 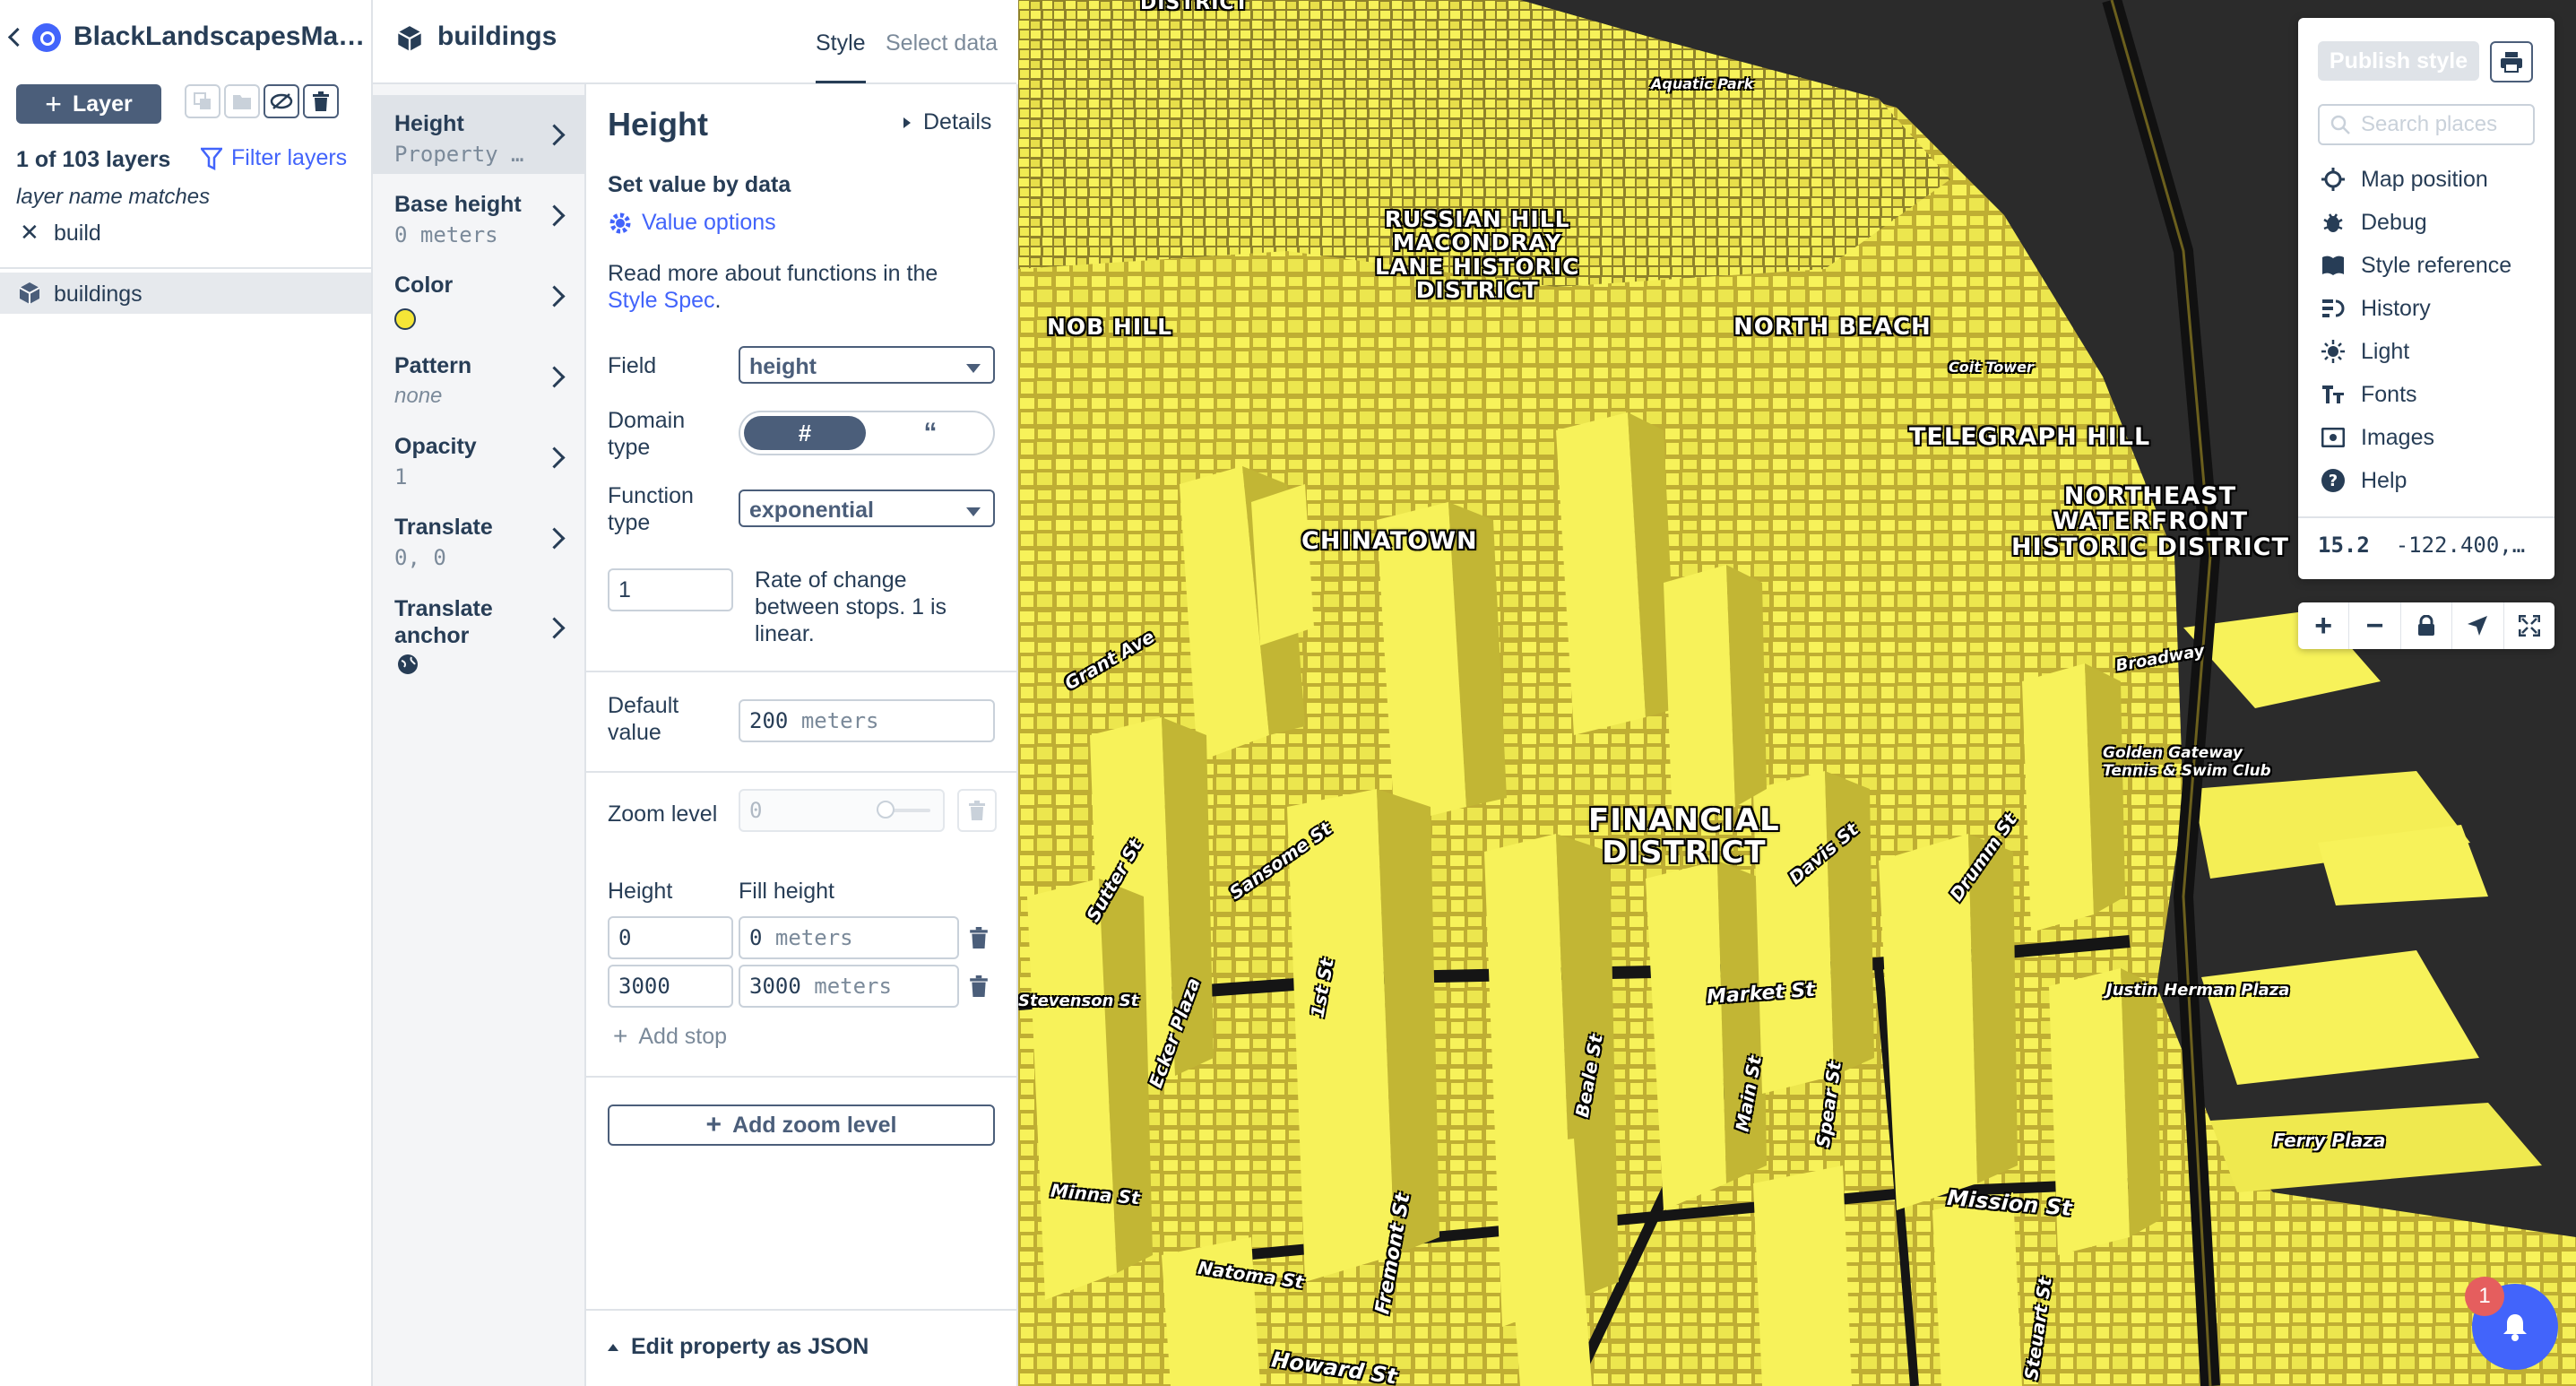 What do you see at coordinates (670, 589) in the screenshot?
I see `rate-input: 1` at bounding box center [670, 589].